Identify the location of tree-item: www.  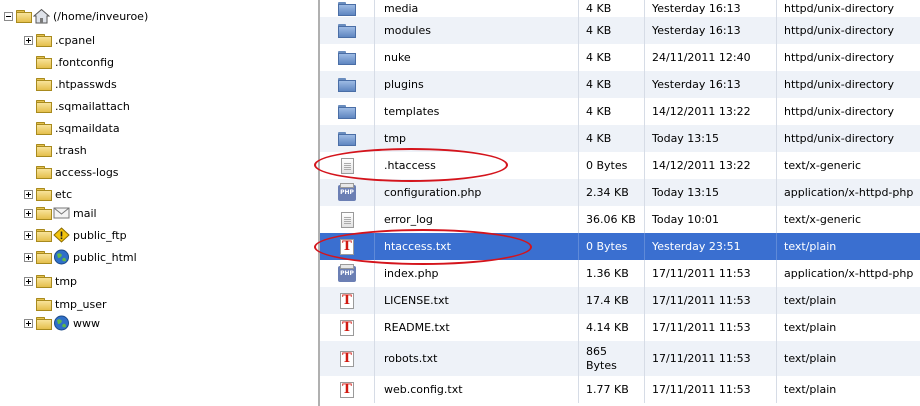
(62, 323).